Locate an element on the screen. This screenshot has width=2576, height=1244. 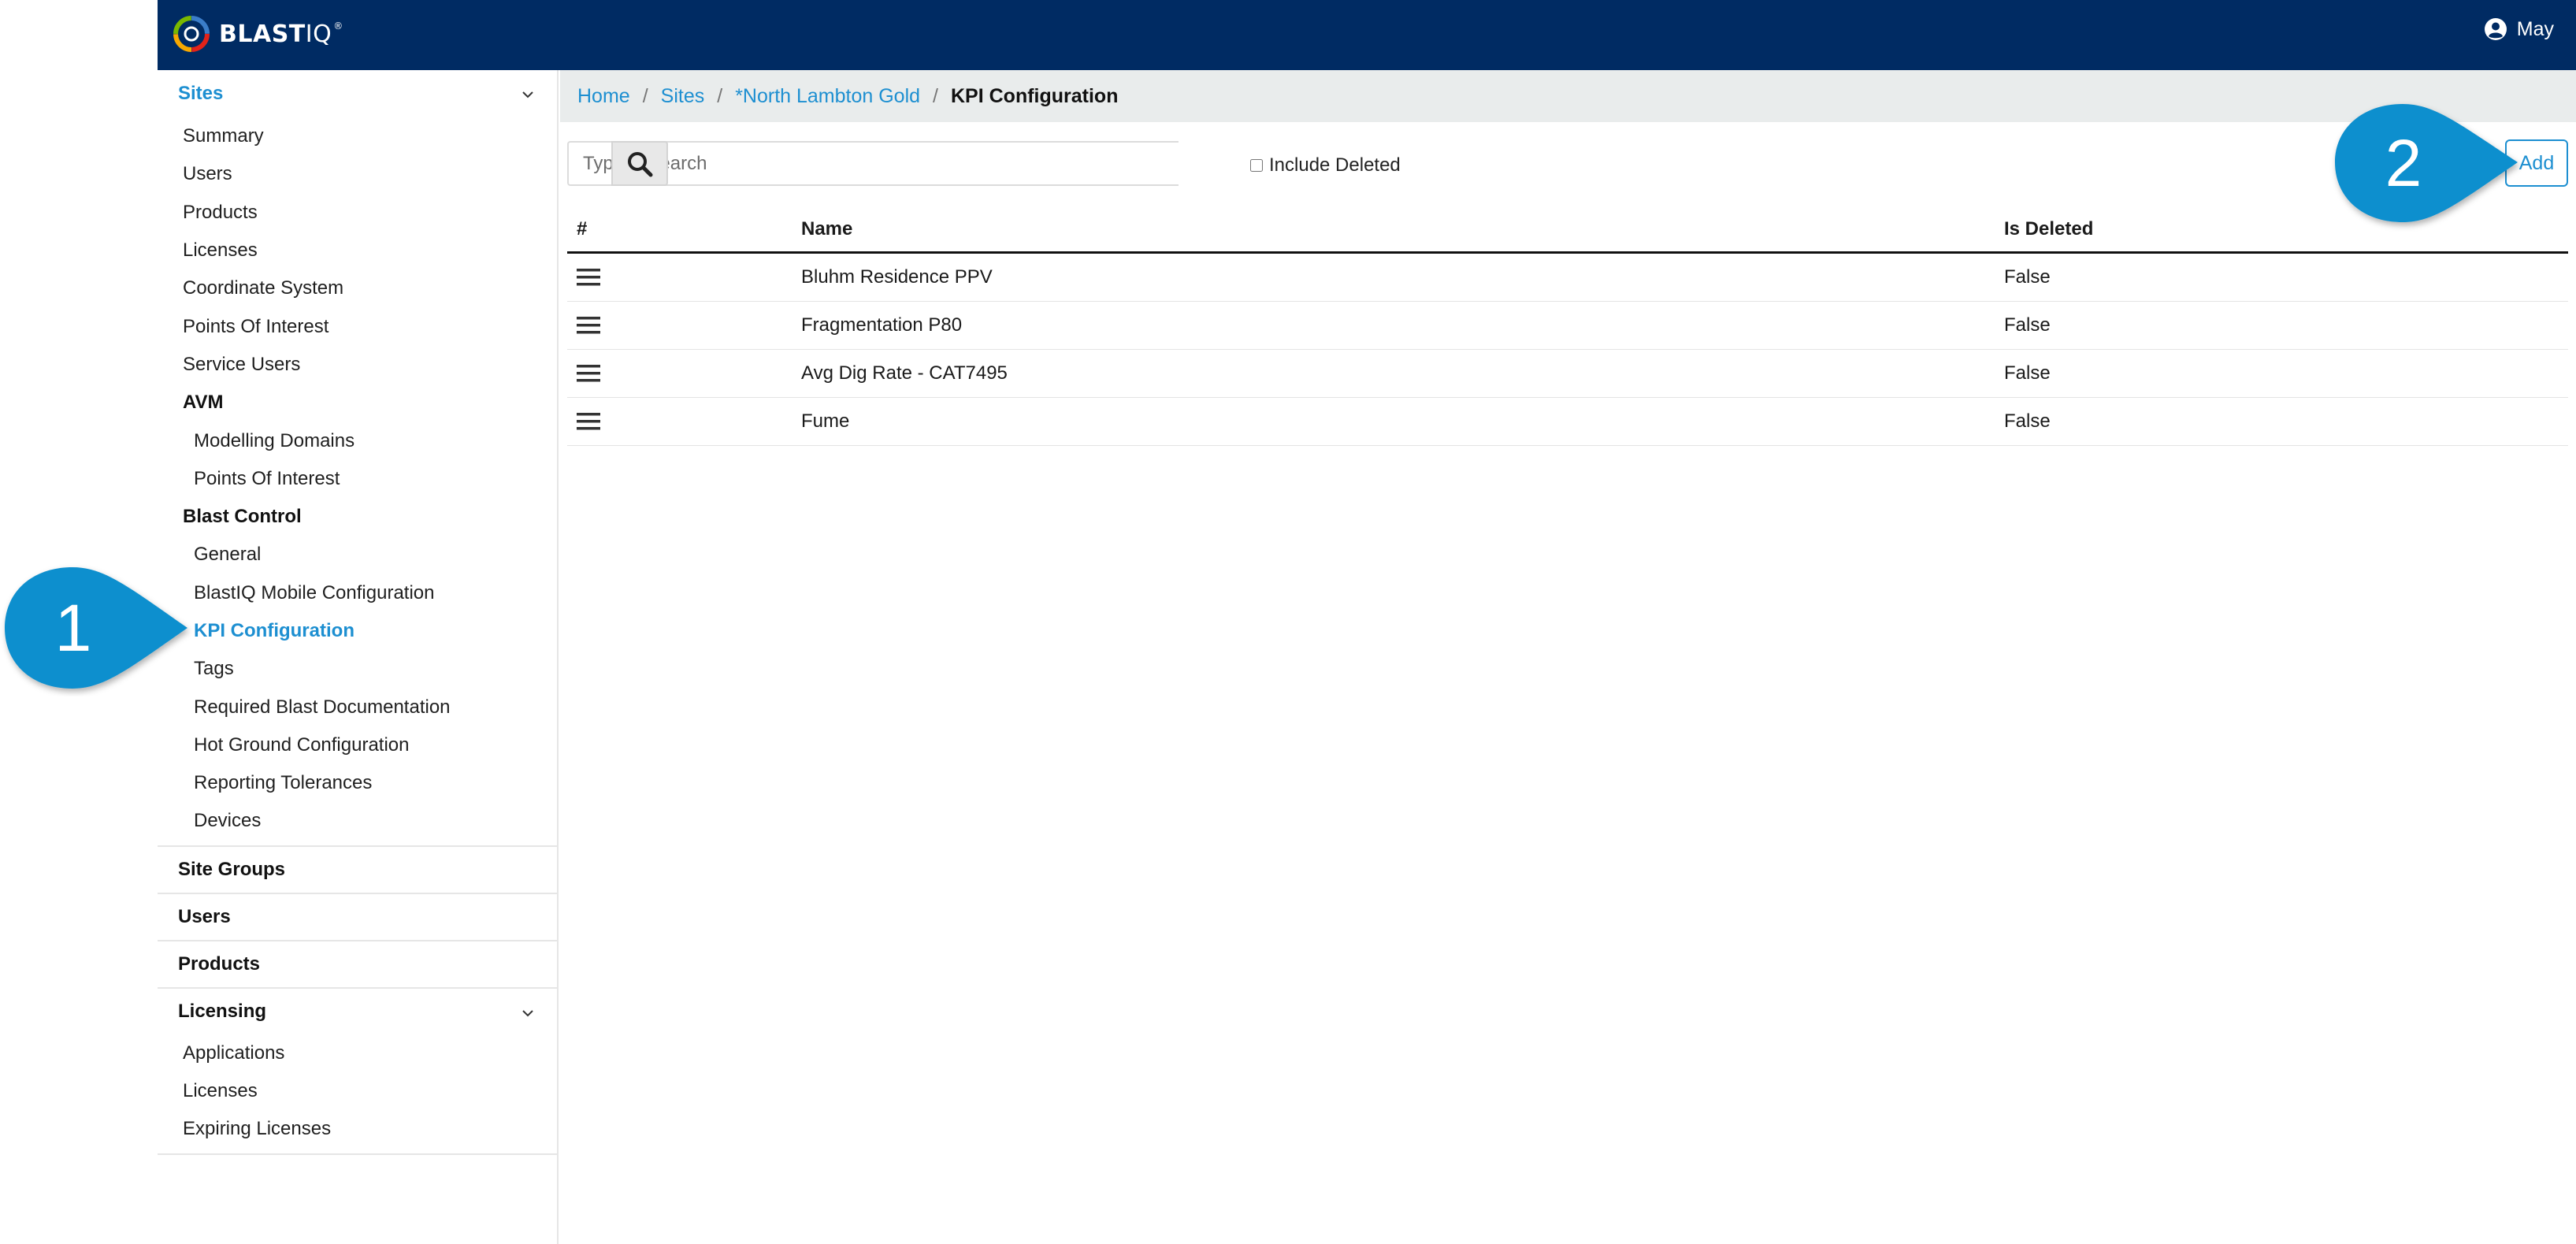
sidebar-item-devices: Devices is located at coordinates (357, 821).